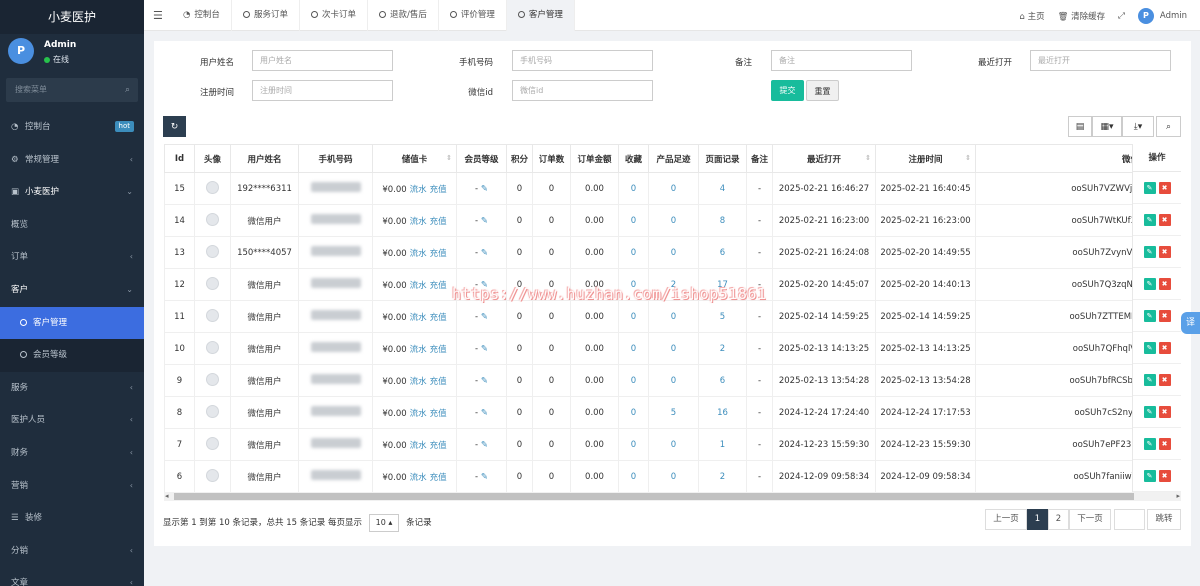 The width and height of the screenshot is (1200, 586). I want to click on translate-button: 译, so click(1190, 323).